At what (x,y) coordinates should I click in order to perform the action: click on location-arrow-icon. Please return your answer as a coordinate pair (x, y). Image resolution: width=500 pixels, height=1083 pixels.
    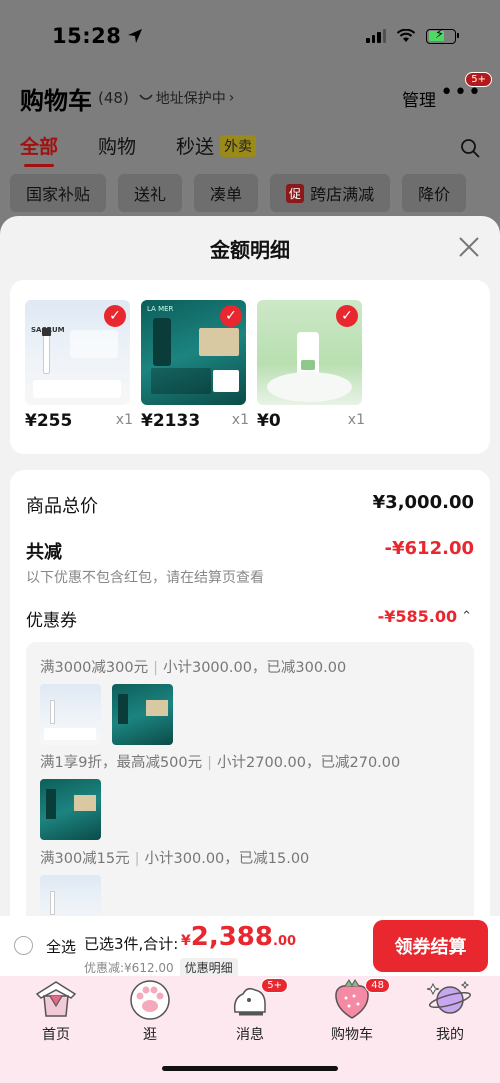
    Looking at the image, I should click on (135, 36).